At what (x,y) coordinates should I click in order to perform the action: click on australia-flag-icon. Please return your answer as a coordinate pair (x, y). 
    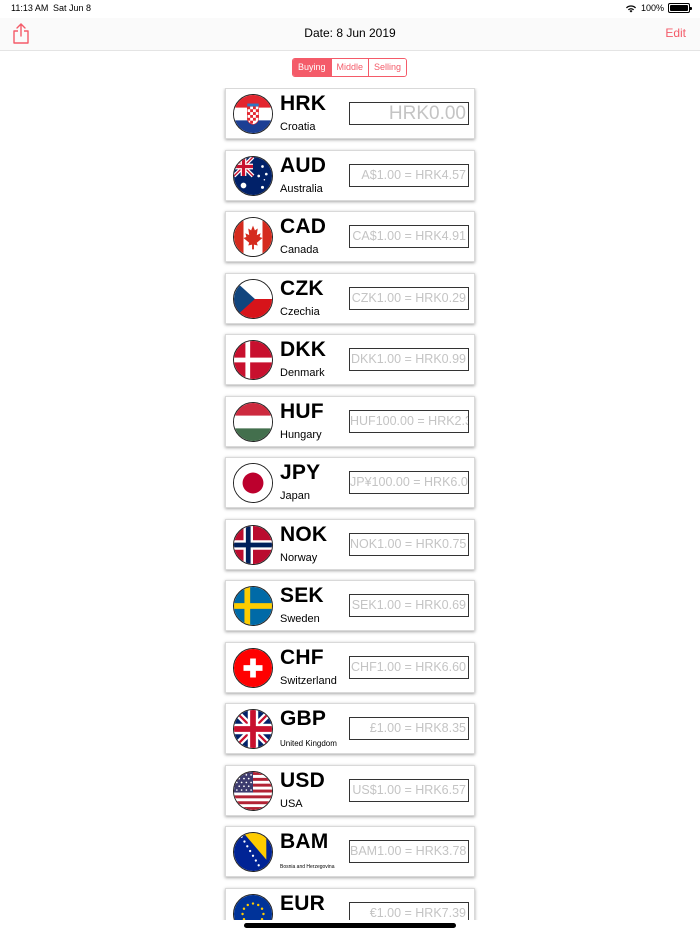
    Looking at the image, I should click on (253, 175).